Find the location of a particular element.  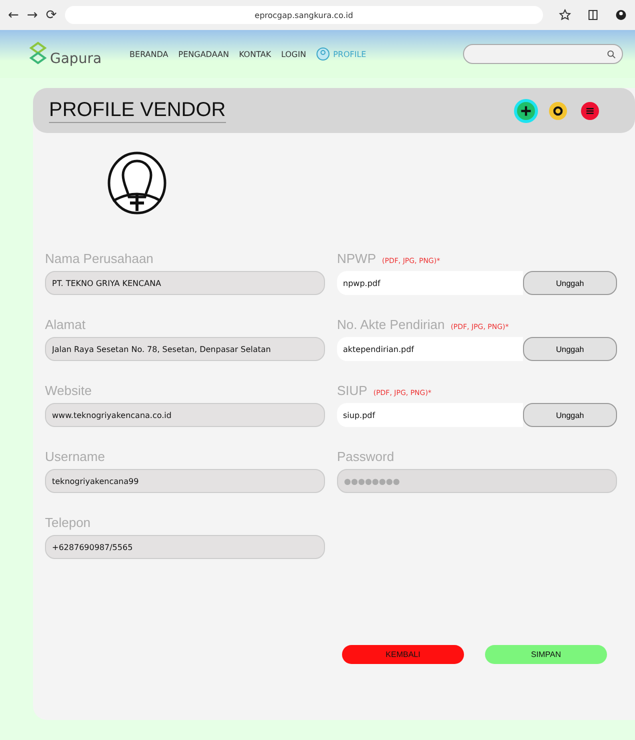

search-icon is located at coordinates (611, 54).